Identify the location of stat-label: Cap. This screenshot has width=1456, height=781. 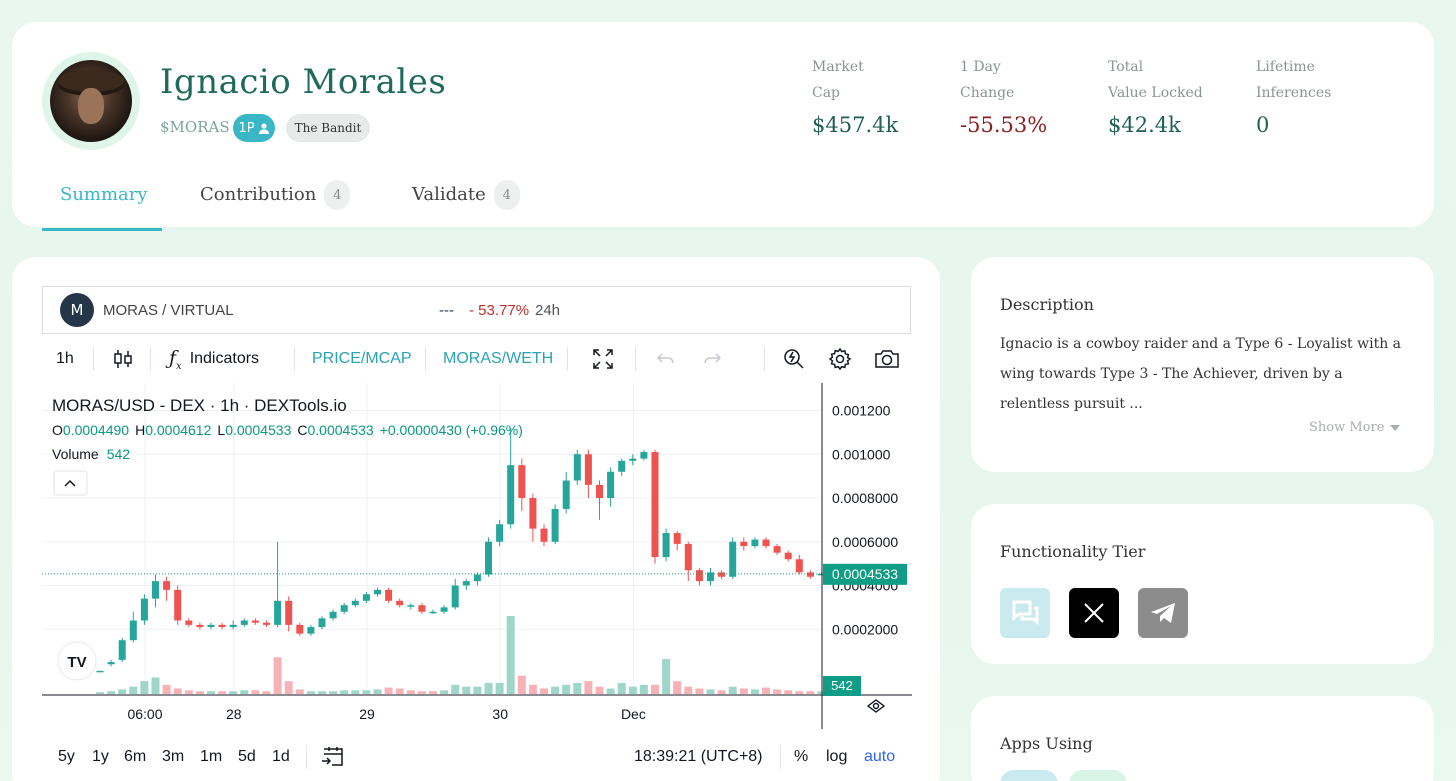
(826, 93).